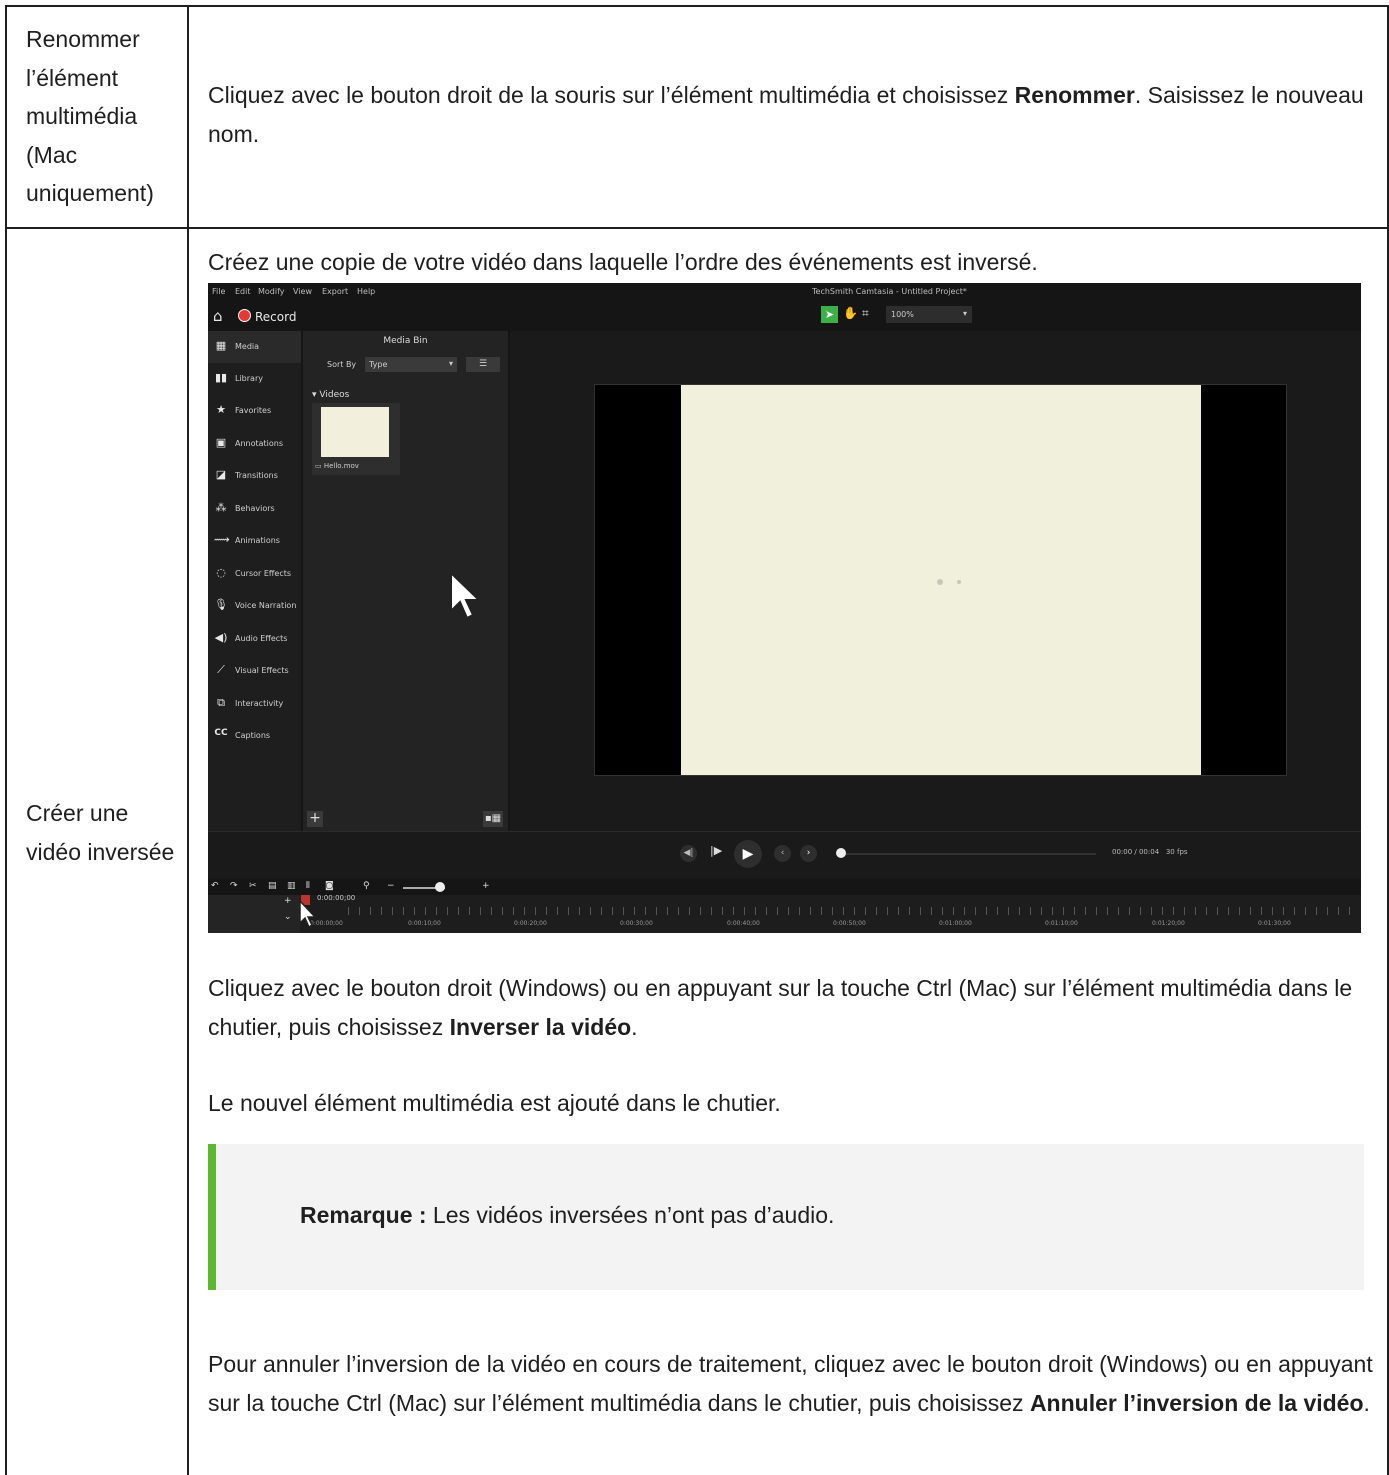  I want to click on center-handle, so click(940, 582).